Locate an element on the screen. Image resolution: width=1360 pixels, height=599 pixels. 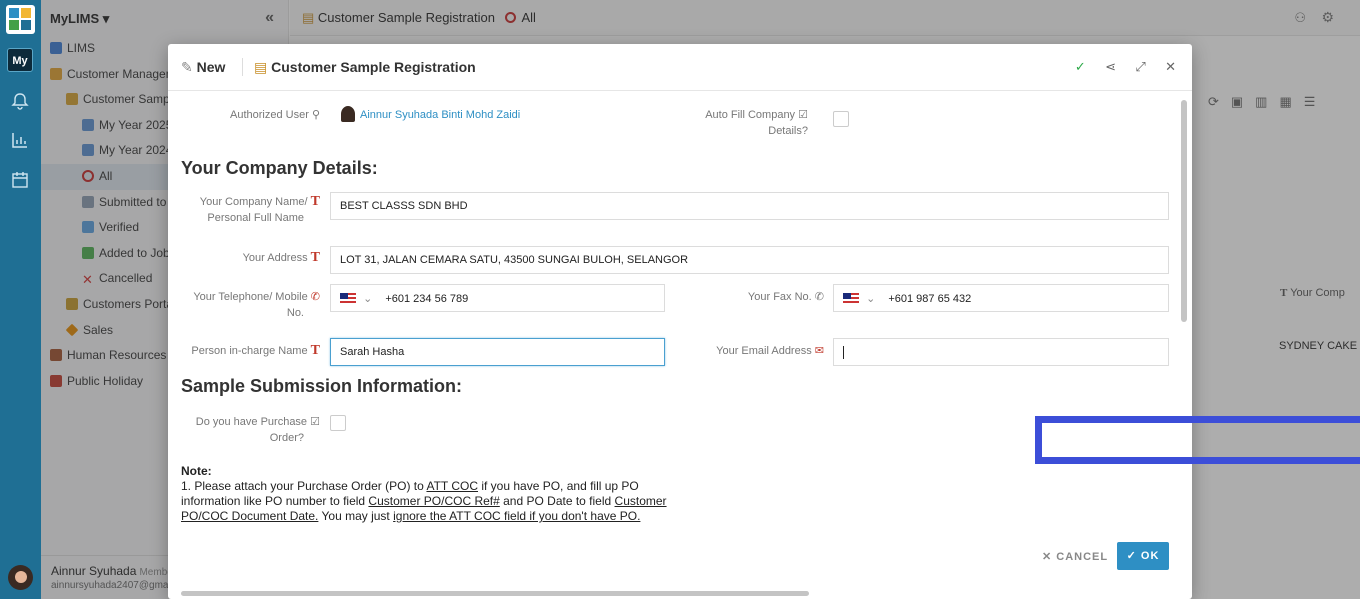
chart-icon is located at coordinates (20, 140).